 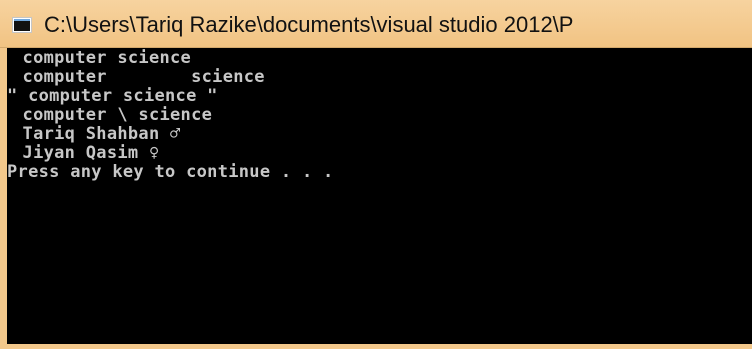 I want to click on window-left-border, so click(x=3, y=198).